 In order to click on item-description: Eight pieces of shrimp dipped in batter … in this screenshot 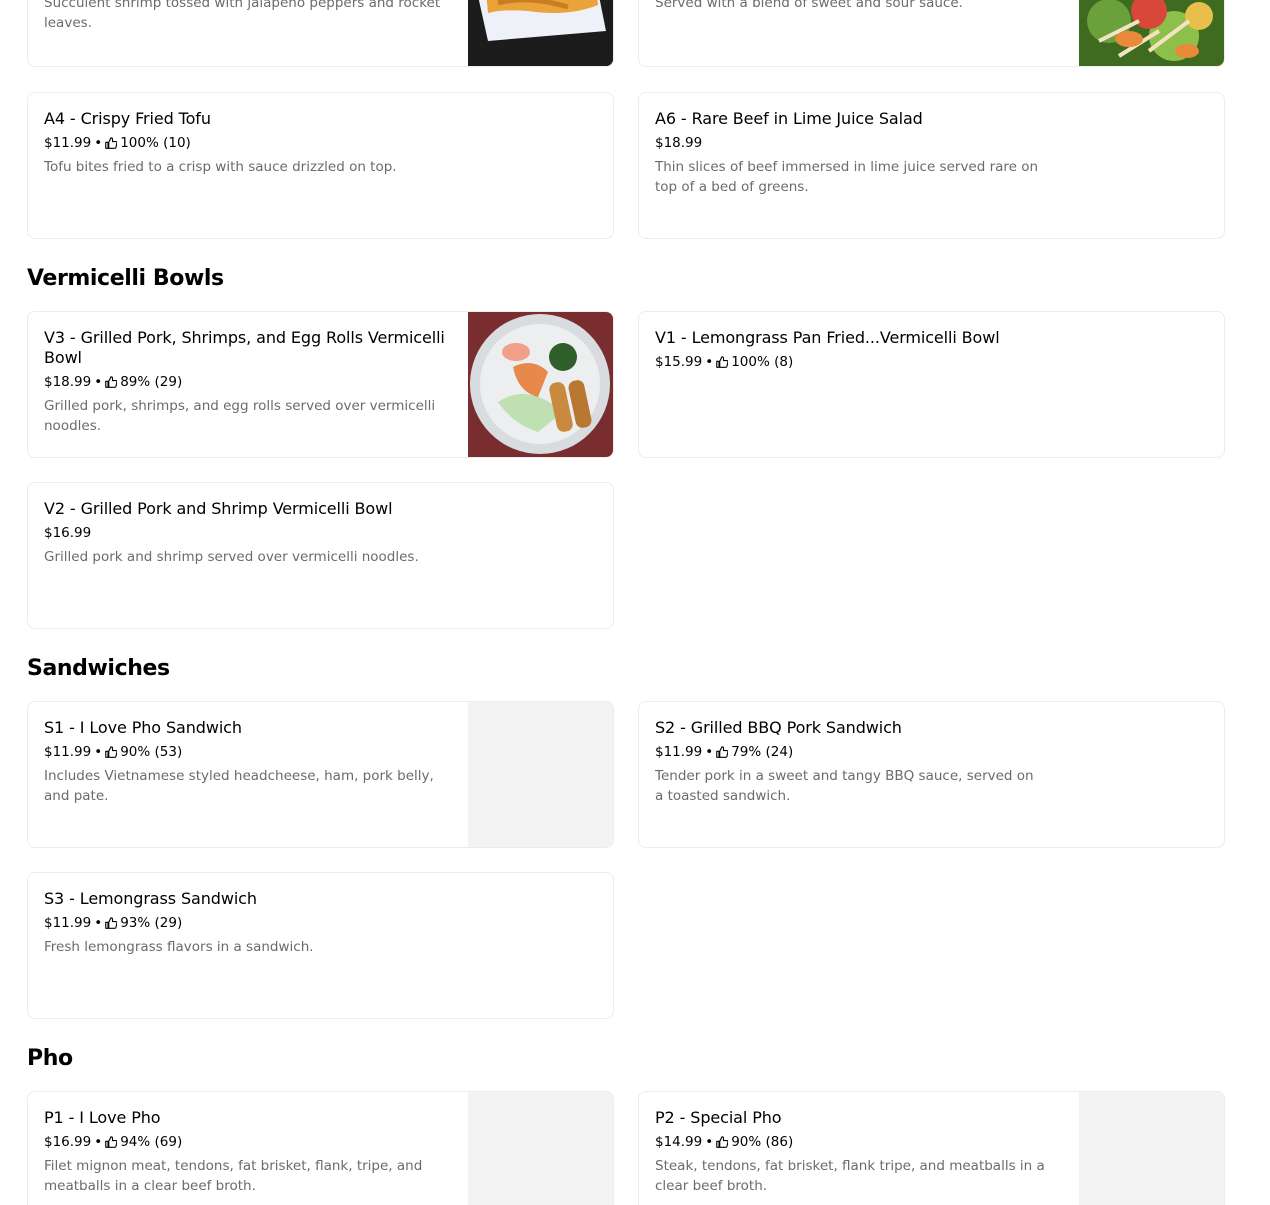, I will do `click(809, 5)`.